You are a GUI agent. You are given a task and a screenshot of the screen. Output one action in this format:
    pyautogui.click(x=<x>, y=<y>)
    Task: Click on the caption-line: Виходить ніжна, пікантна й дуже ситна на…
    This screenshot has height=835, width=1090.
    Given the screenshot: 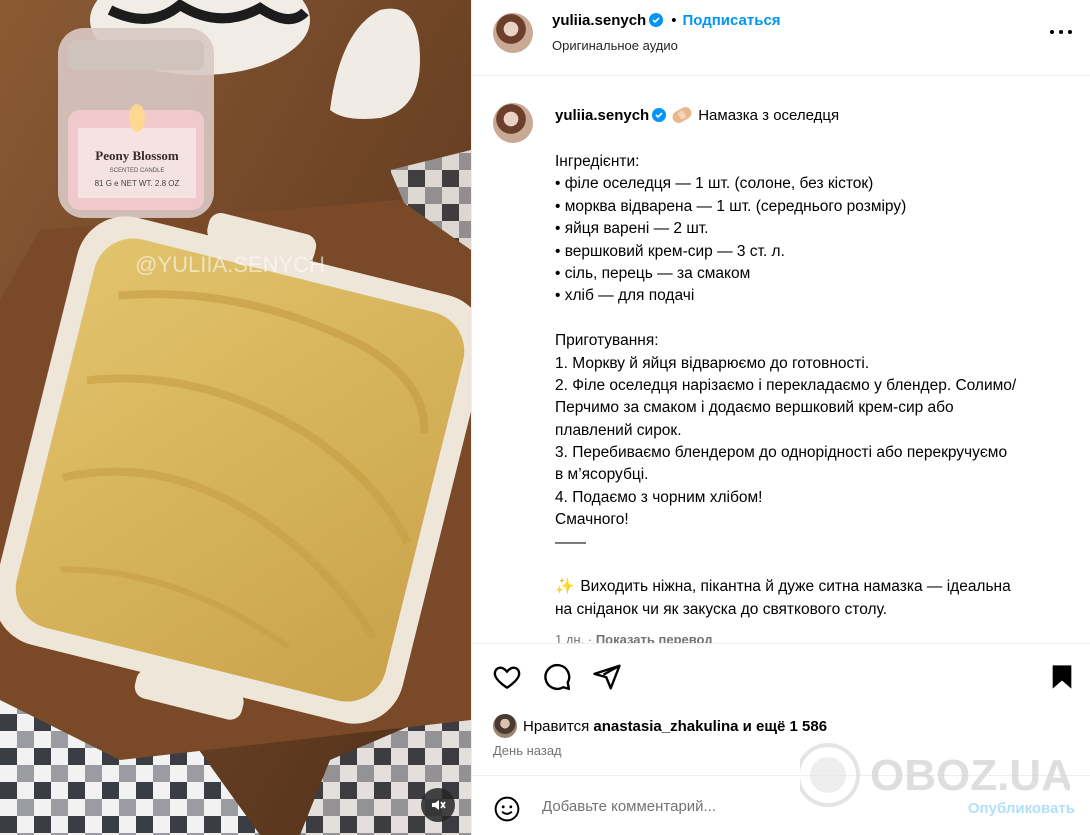 What is the action you would take?
    pyautogui.click(x=795, y=587)
    